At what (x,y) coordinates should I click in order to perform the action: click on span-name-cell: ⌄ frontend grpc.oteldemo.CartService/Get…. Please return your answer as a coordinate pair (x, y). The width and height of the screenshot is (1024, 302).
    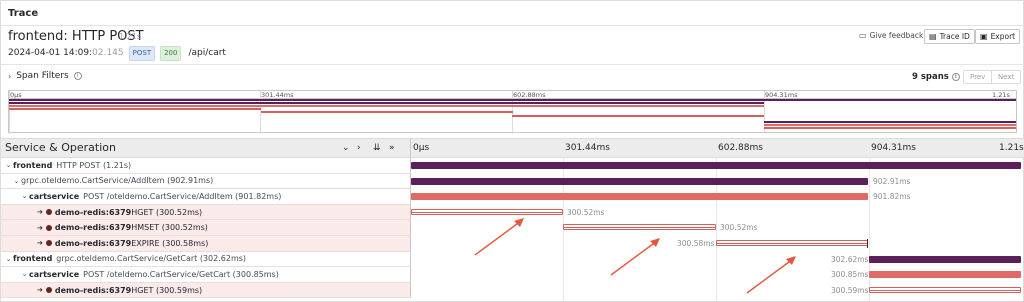
    Looking at the image, I should click on (206, 259).